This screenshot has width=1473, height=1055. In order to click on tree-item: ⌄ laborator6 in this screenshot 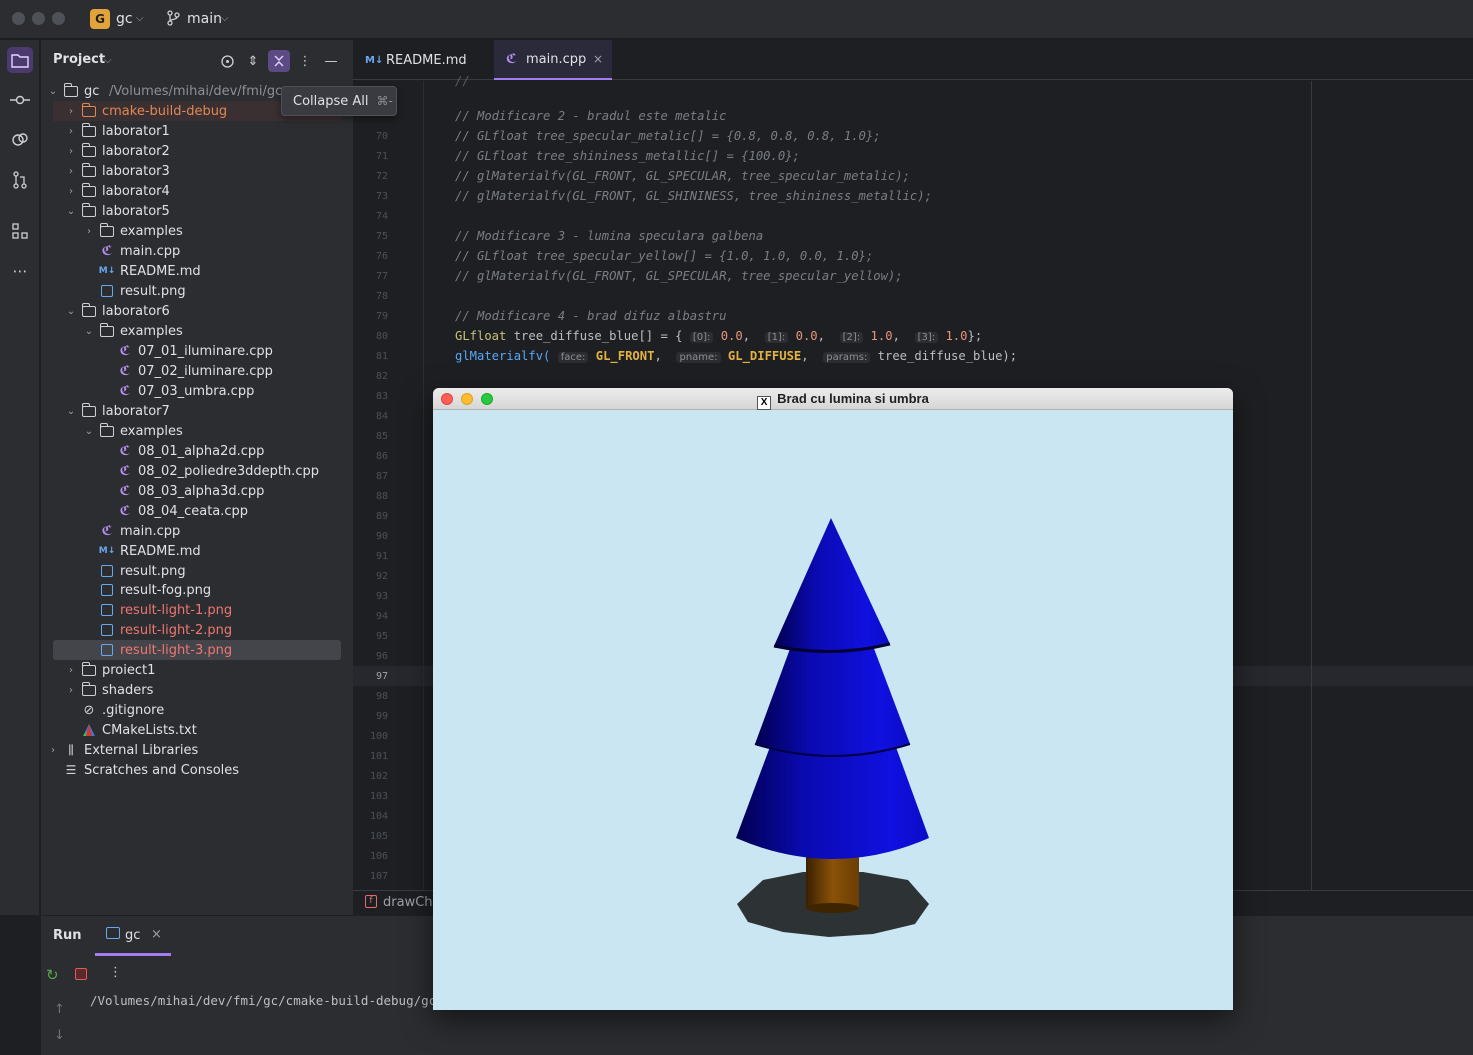, I will do `click(197, 311)`.